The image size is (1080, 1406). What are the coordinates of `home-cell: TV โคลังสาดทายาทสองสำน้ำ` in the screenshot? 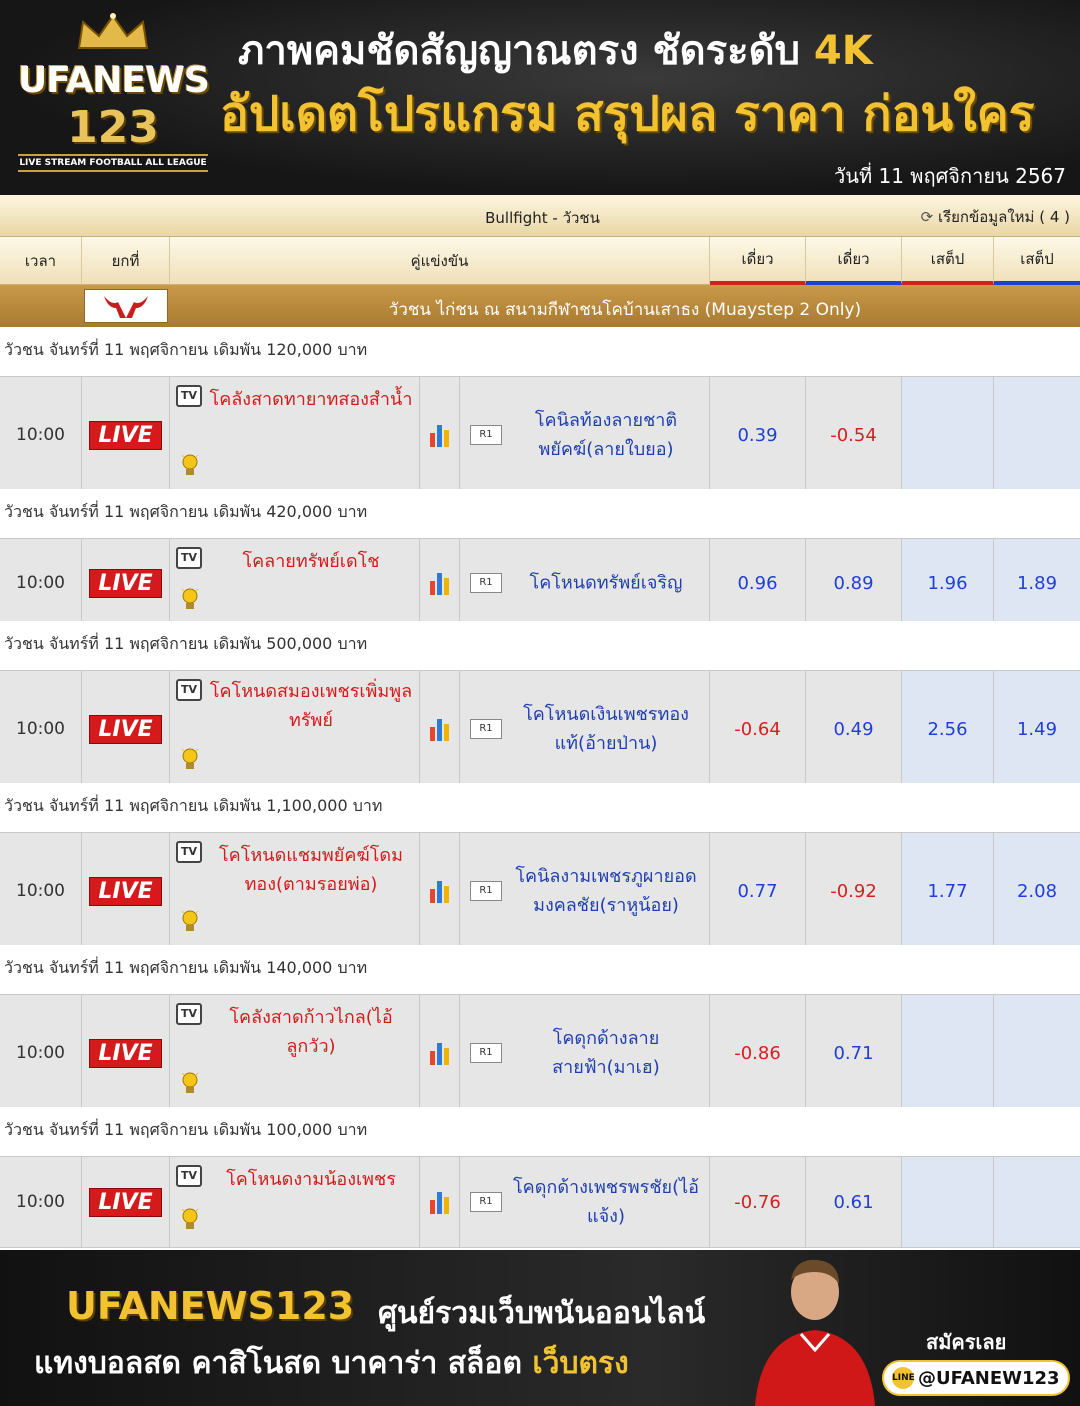 It's located at (295, 435).